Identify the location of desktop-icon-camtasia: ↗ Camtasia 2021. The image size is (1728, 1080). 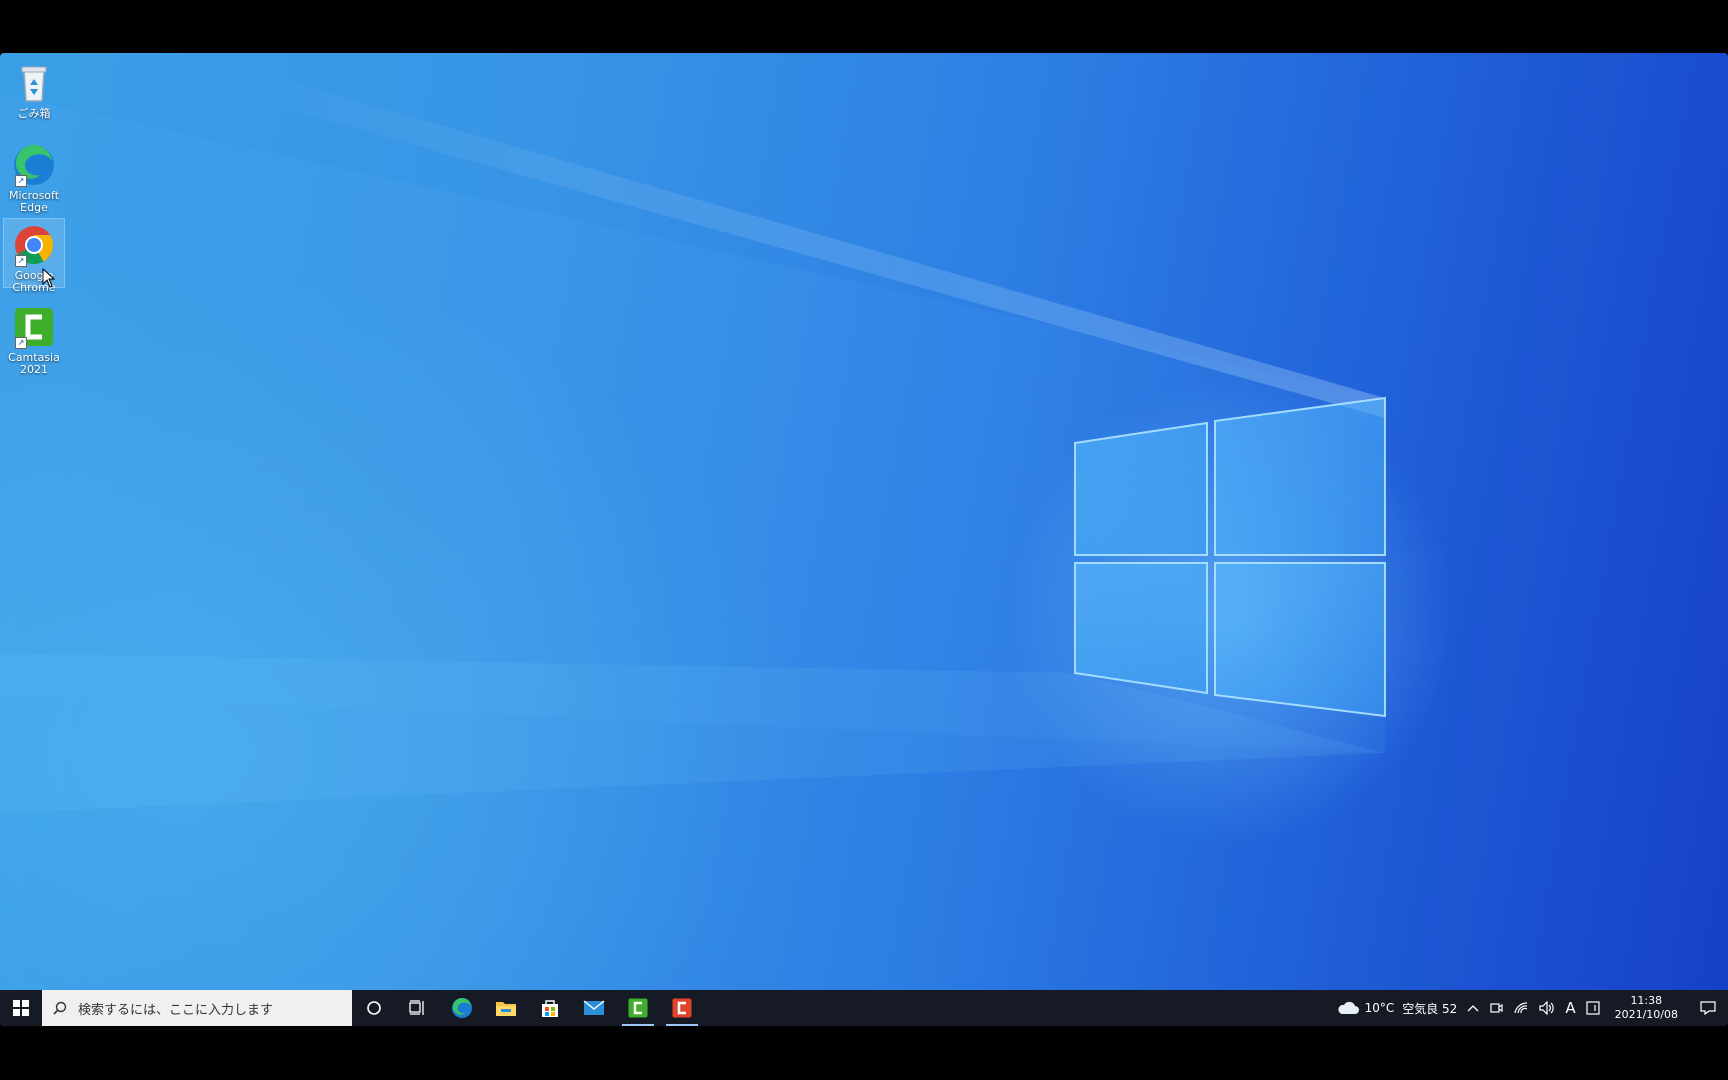
(34, 338).